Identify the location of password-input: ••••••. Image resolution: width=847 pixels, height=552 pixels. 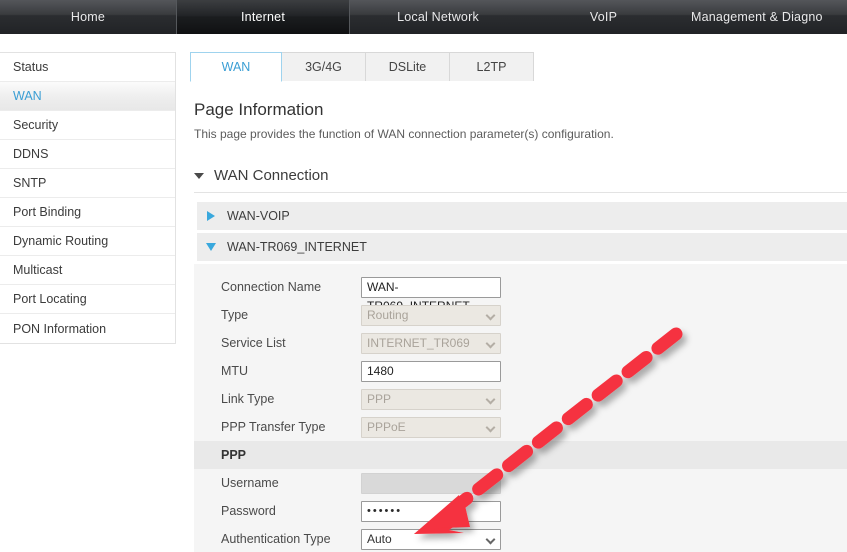
(431, 511).